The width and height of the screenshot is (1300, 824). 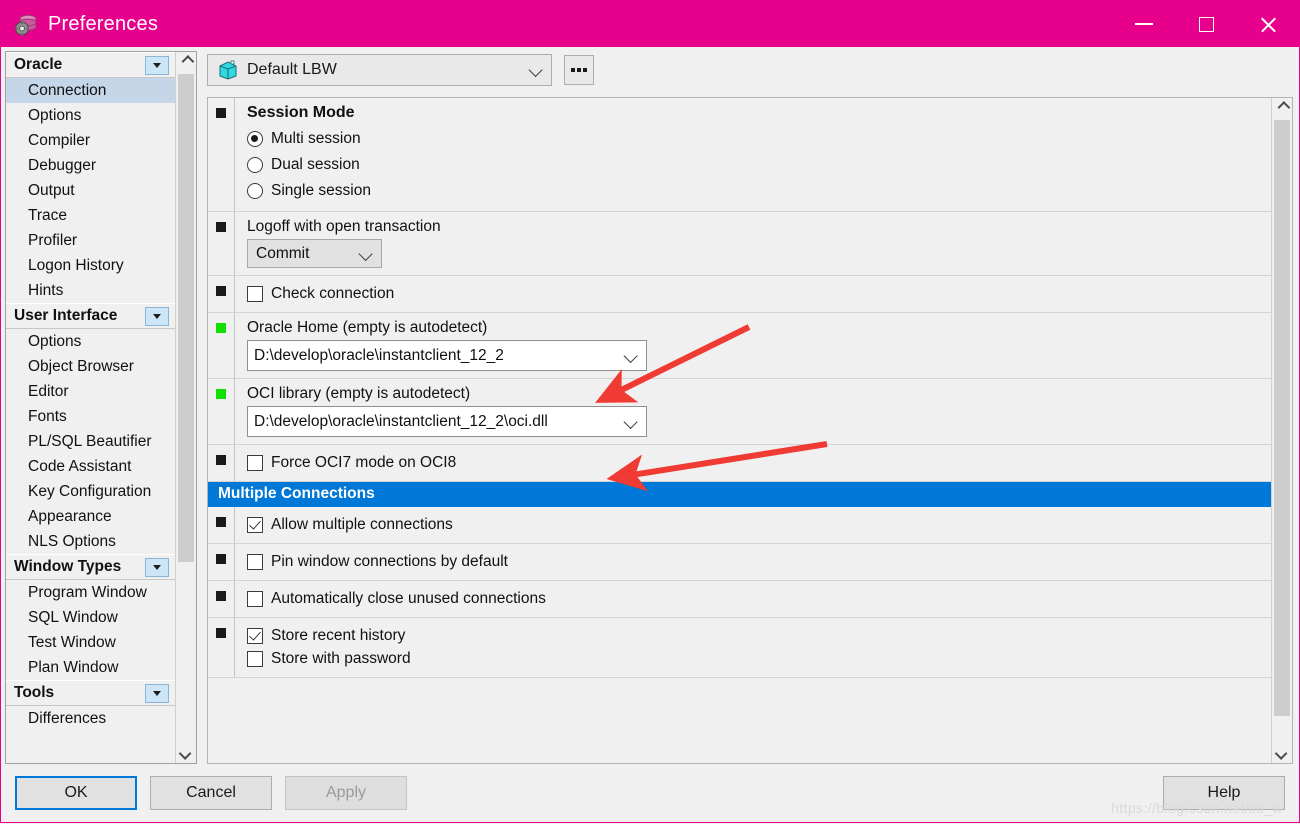 I want to click on logoff-combobox: Commit, so click(x=314, y=253).